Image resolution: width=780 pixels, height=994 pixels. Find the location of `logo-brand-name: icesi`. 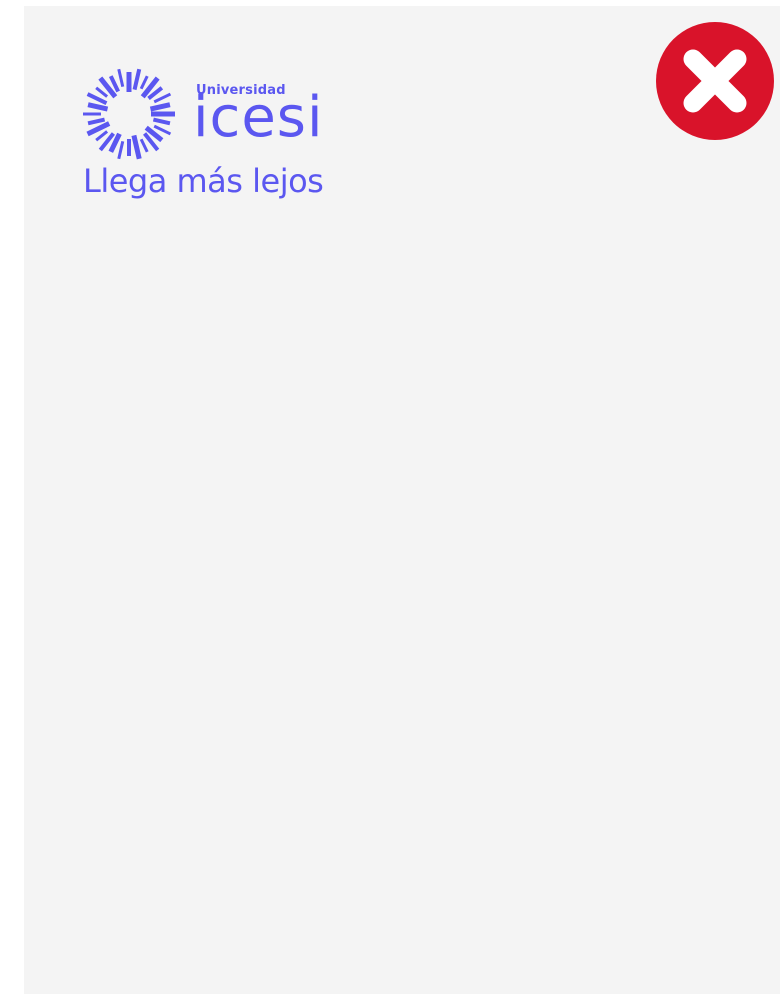

logo-brand-name: icesi is located at coordinates (258, 117).